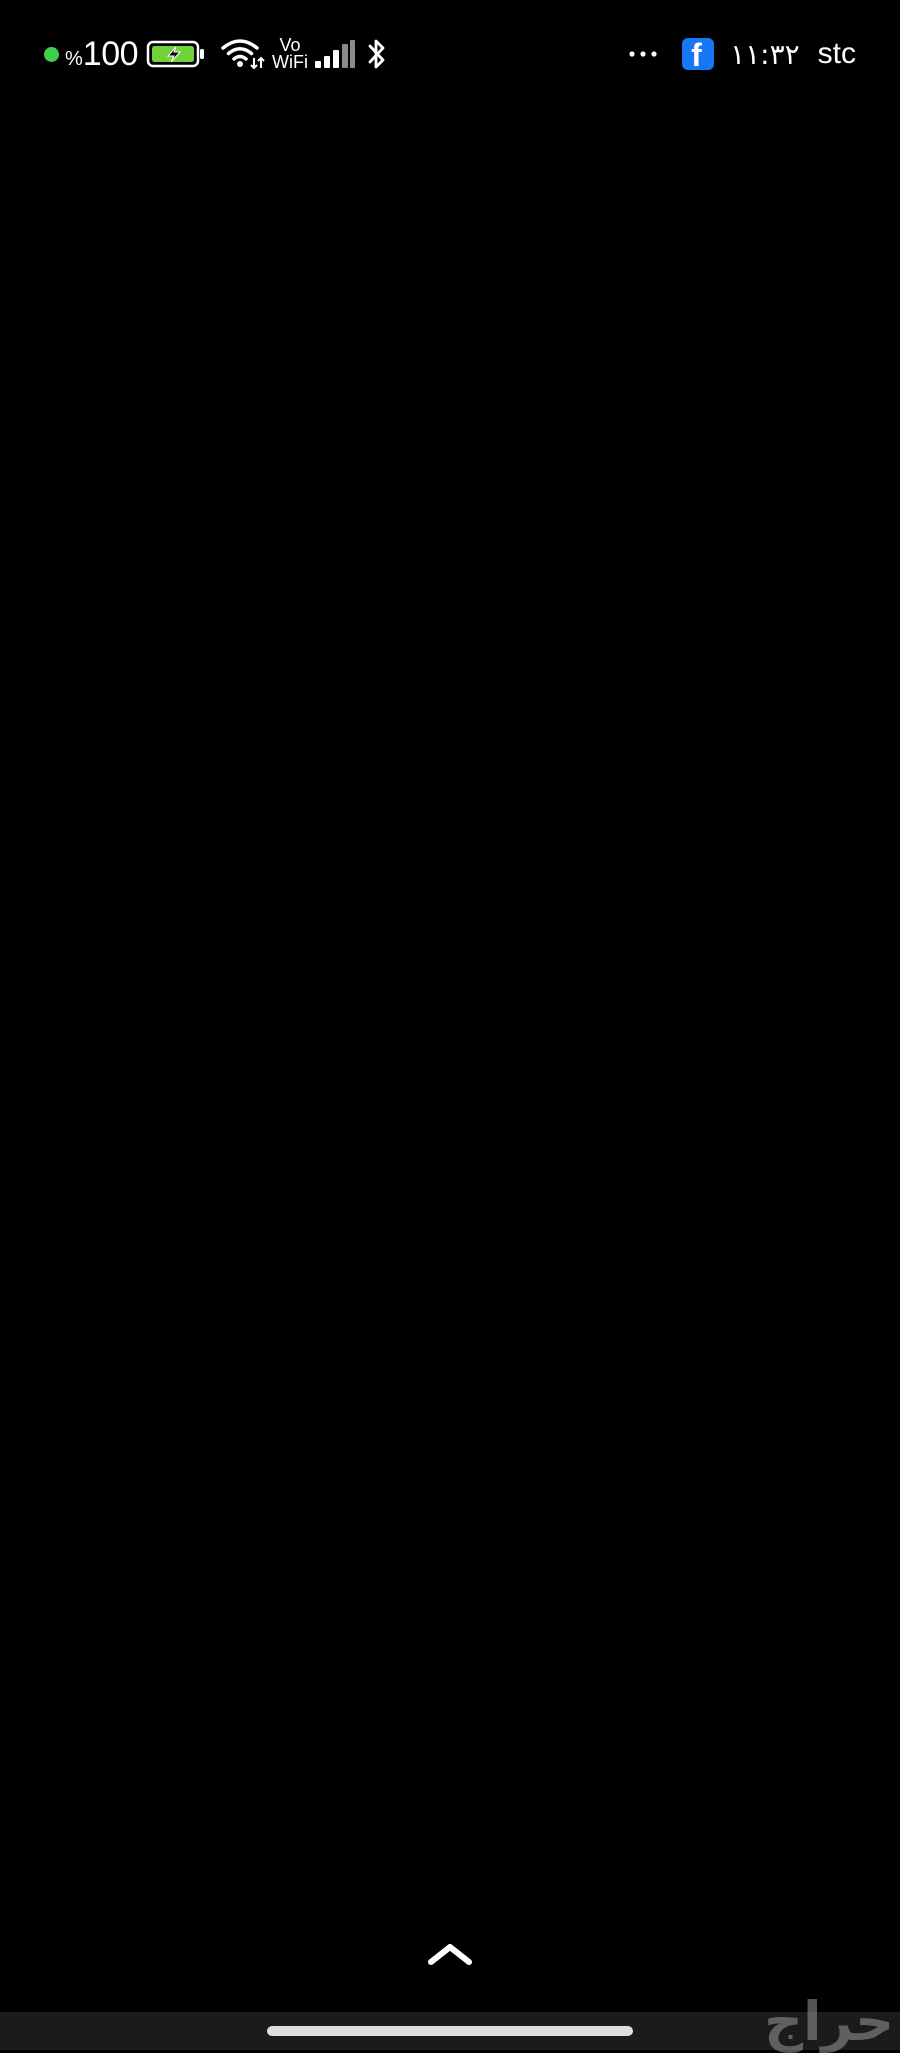 The image size is (900, 2053). Describe the element at coordinates (450, 1954) in the screenshot. I see `chevron-up-icon` at that location.